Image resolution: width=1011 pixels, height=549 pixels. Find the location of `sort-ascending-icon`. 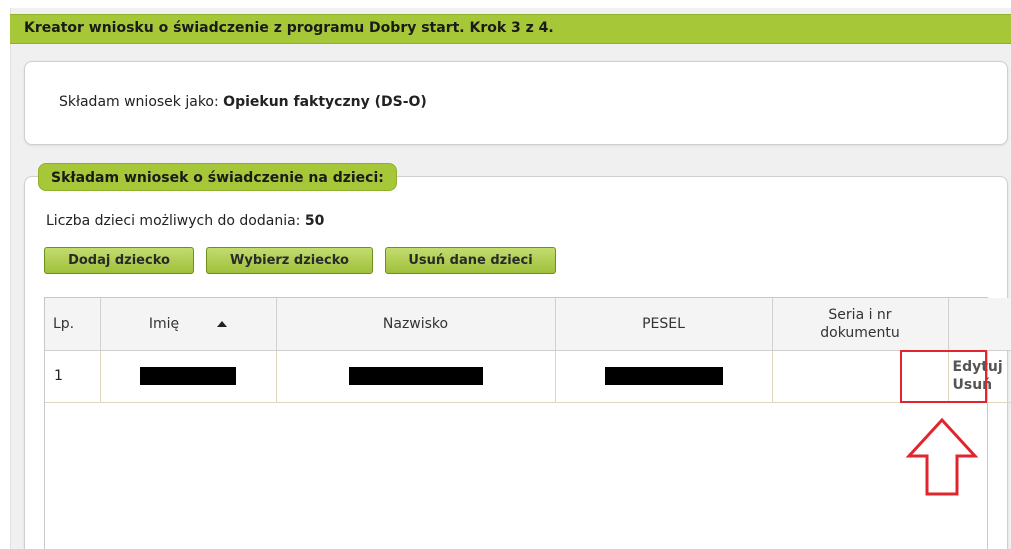

sort-ascending-icon is located at coordinates (222, 323).